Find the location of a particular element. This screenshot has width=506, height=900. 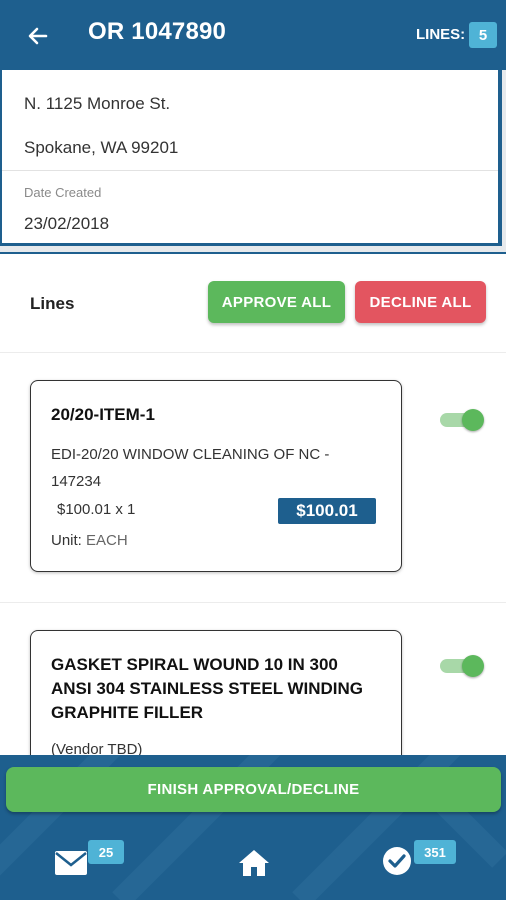

nav-mail is located at coordinates (71, 863).